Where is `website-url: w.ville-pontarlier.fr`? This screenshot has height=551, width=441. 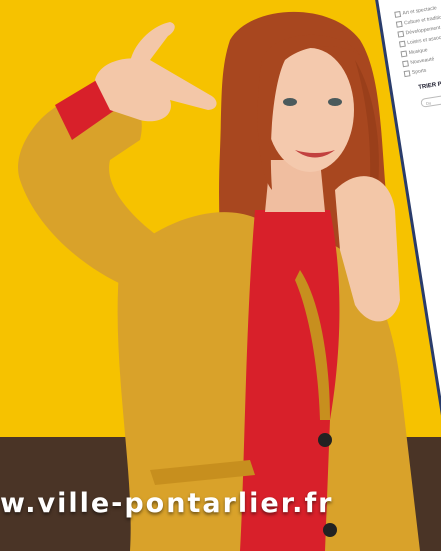 website-url: w.ville-pontarlier.fr is located at coordinates (220, 503).